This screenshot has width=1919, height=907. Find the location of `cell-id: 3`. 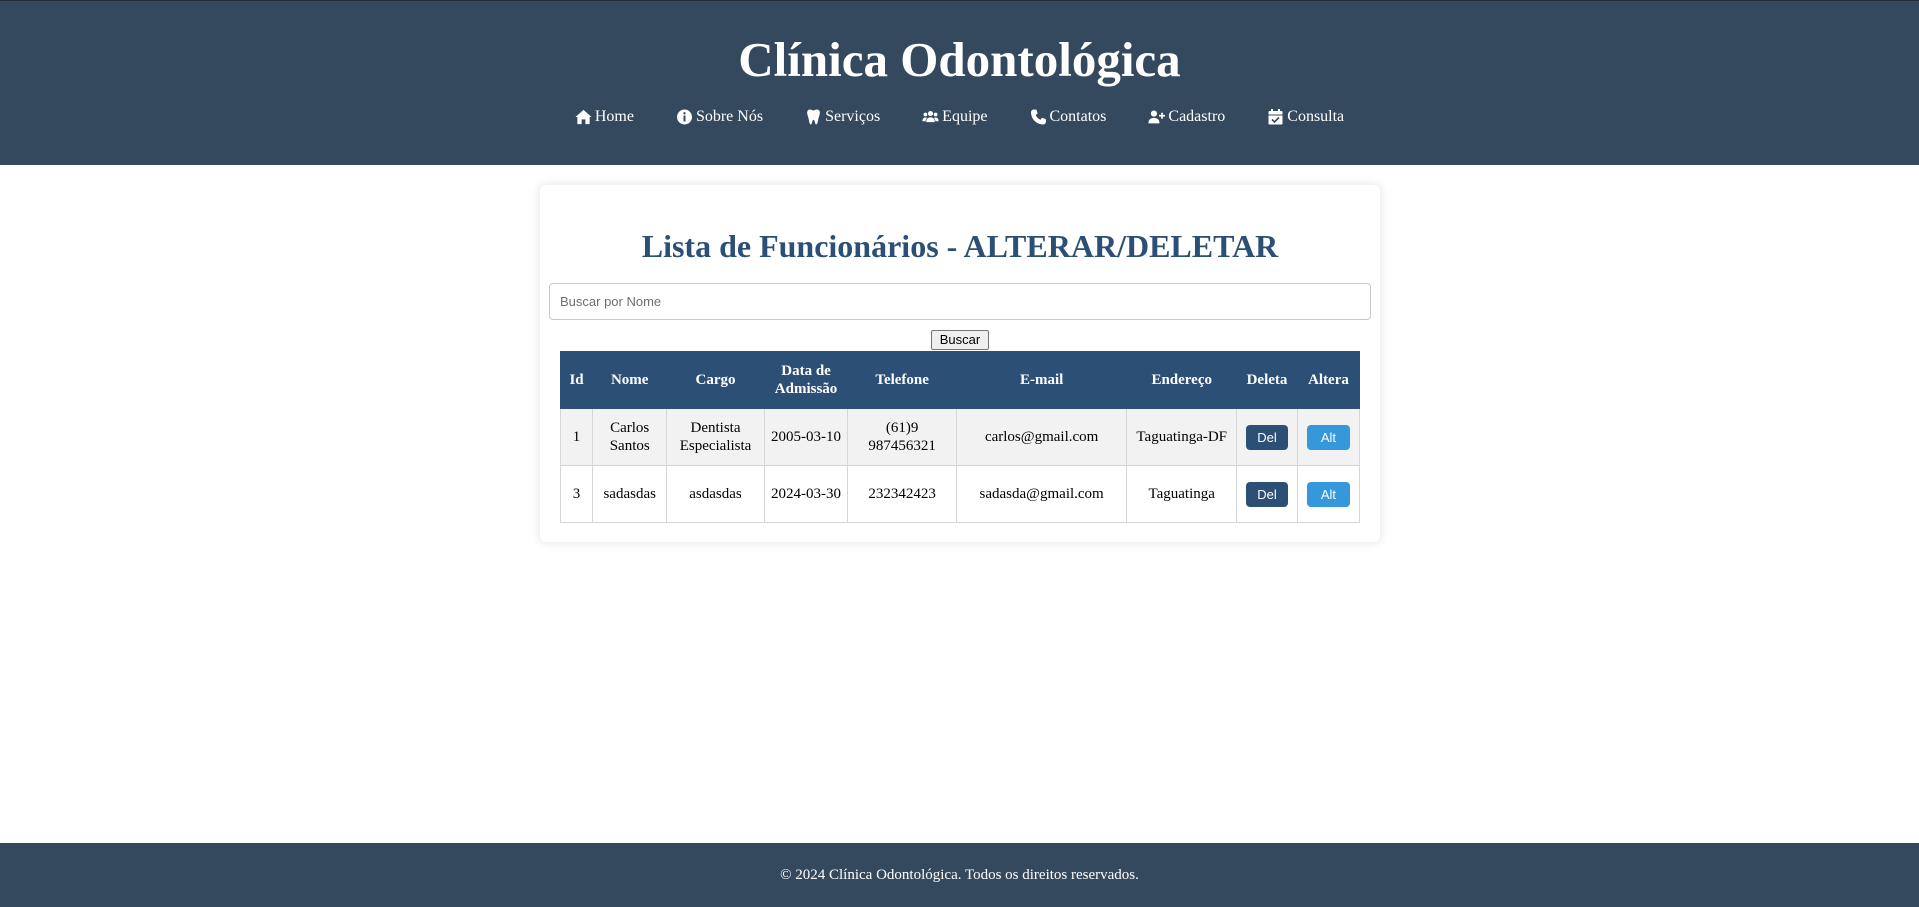

cell-id: 3 is located at coordinates (576, 494).